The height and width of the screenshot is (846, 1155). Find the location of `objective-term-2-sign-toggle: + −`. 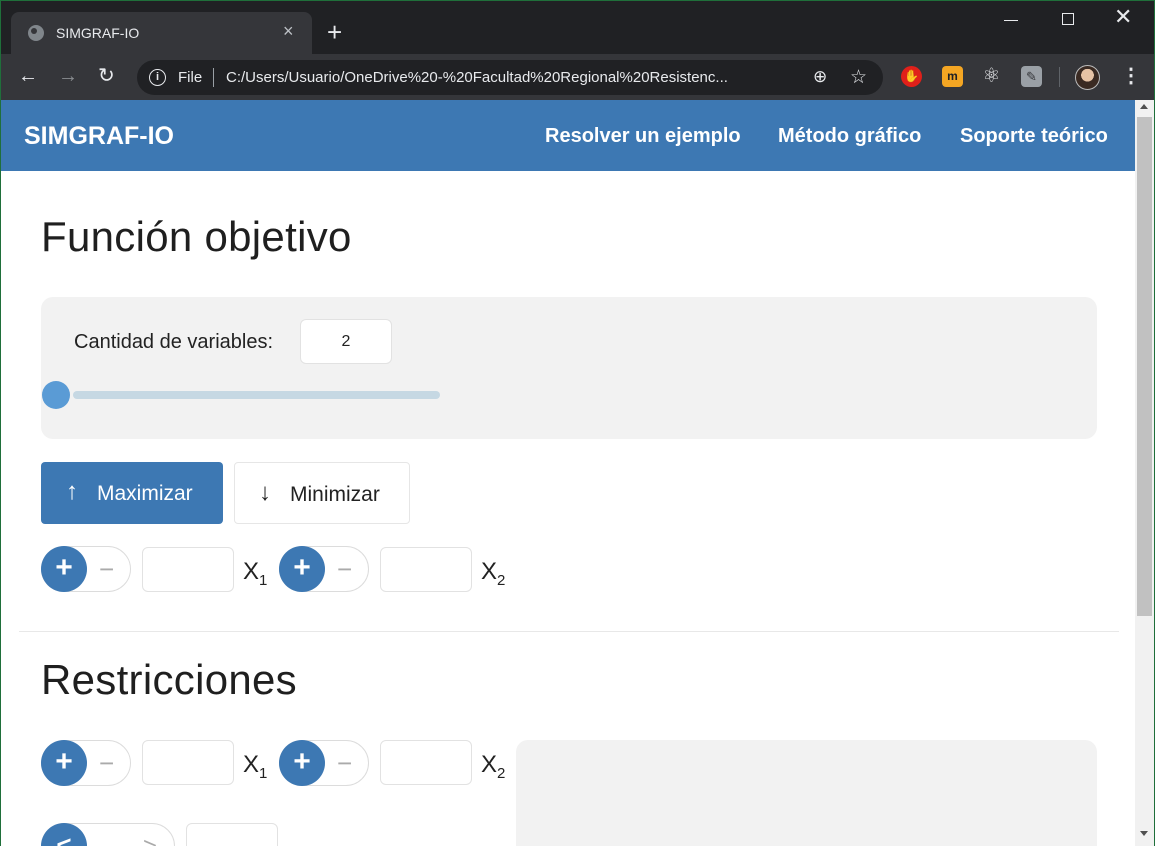

objective-term-2-sign-toggle: + − is located at coordinates (324, 569).